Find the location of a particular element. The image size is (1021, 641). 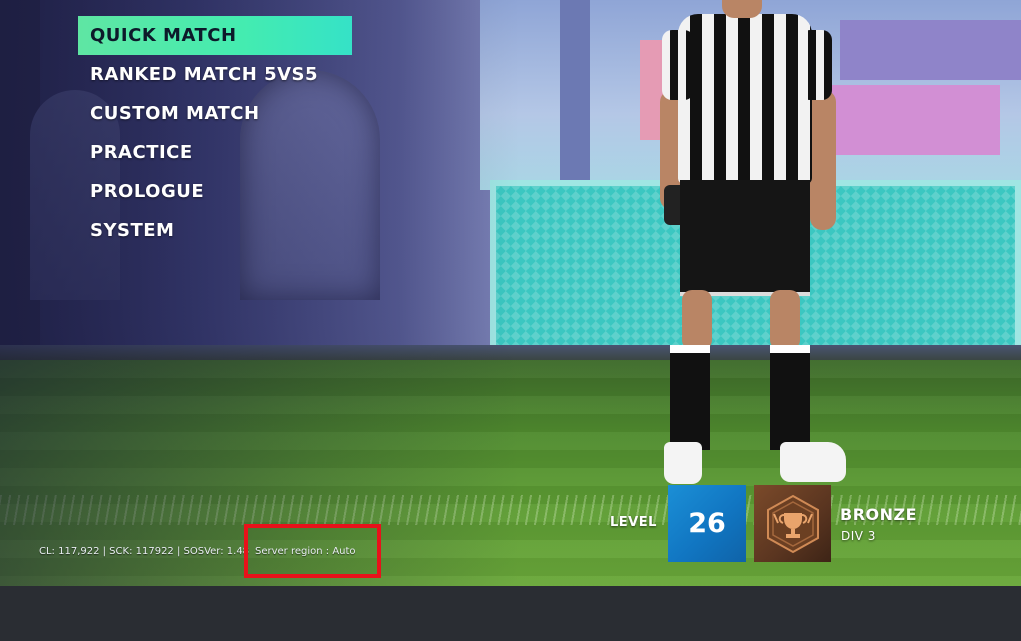

rank-division: DIV 3 is located at coordinates (858, 536).